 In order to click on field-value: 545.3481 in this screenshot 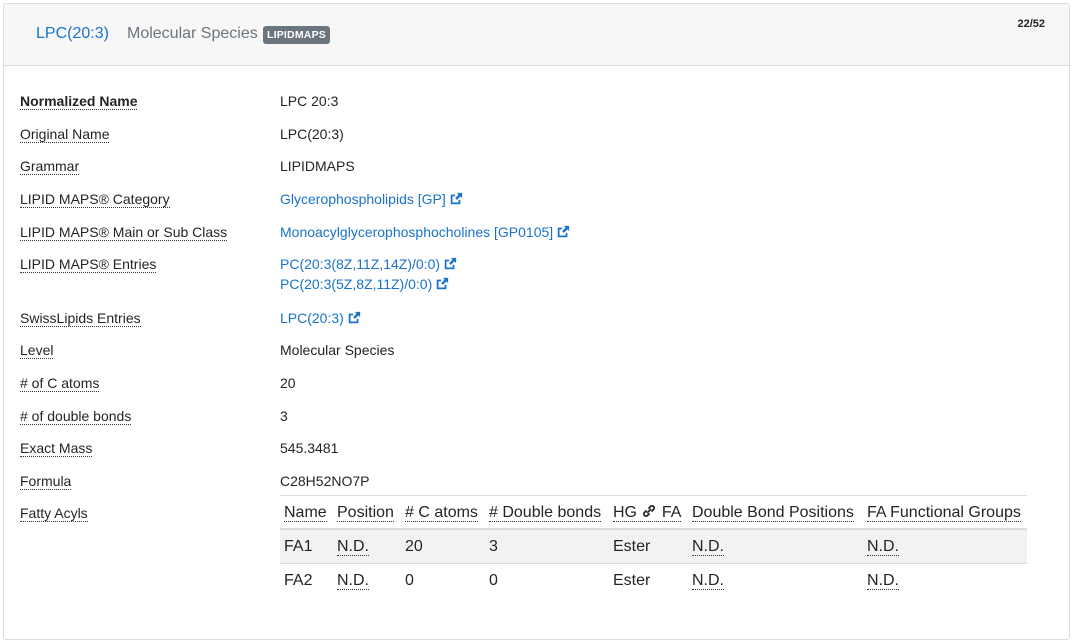, I will do `click(309, 448)`.